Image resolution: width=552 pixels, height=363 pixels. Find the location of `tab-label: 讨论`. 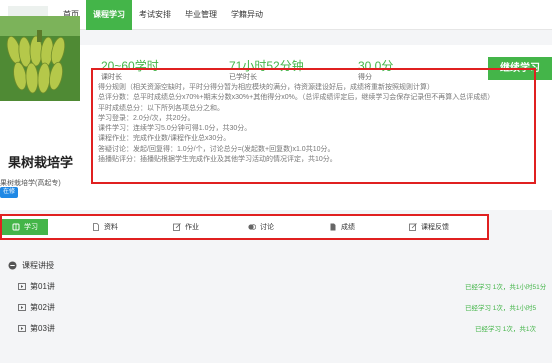

tab-label: 讨论 is located at coordinates (267, 227).